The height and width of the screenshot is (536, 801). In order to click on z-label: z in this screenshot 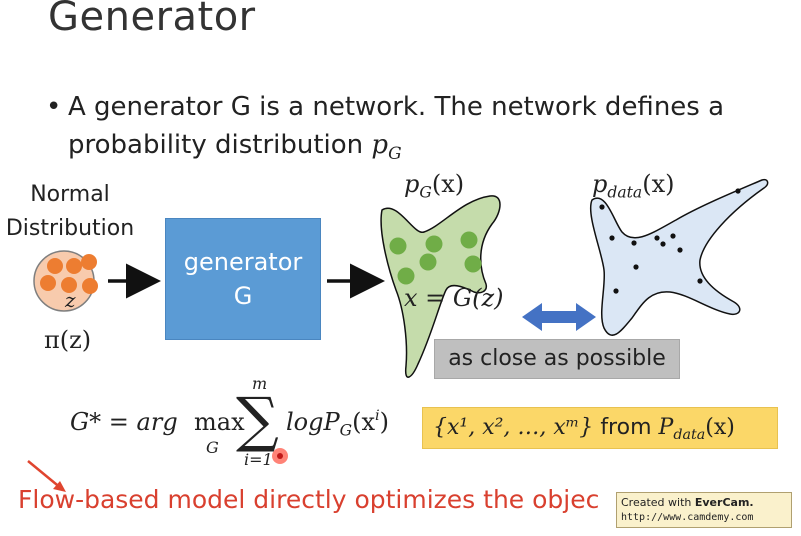, I will do `click(70, 300)`.